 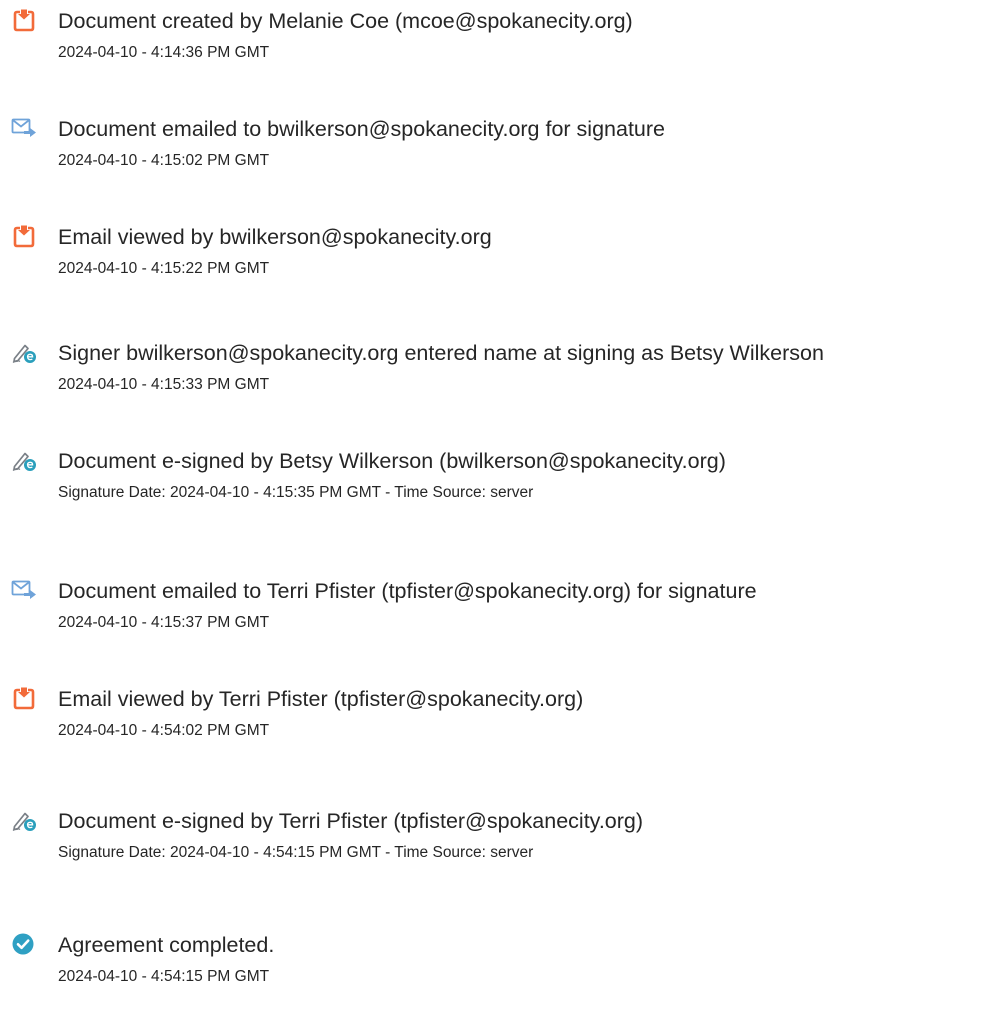 What do you see at coordinates (164, 160) in the screenshot?
I see `event-timestamp: 2024-04-10 - 4:15:02 PM GMT` at bounding box center [164, 160].